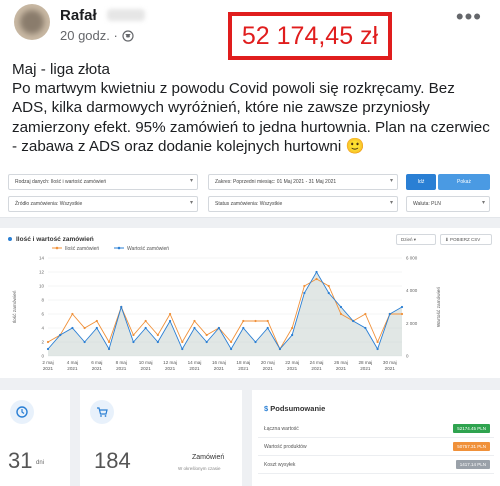  Describe the element at coordinates (365, 362) in the screenshot. I see `x-tick-label: 28 maj` at that location.